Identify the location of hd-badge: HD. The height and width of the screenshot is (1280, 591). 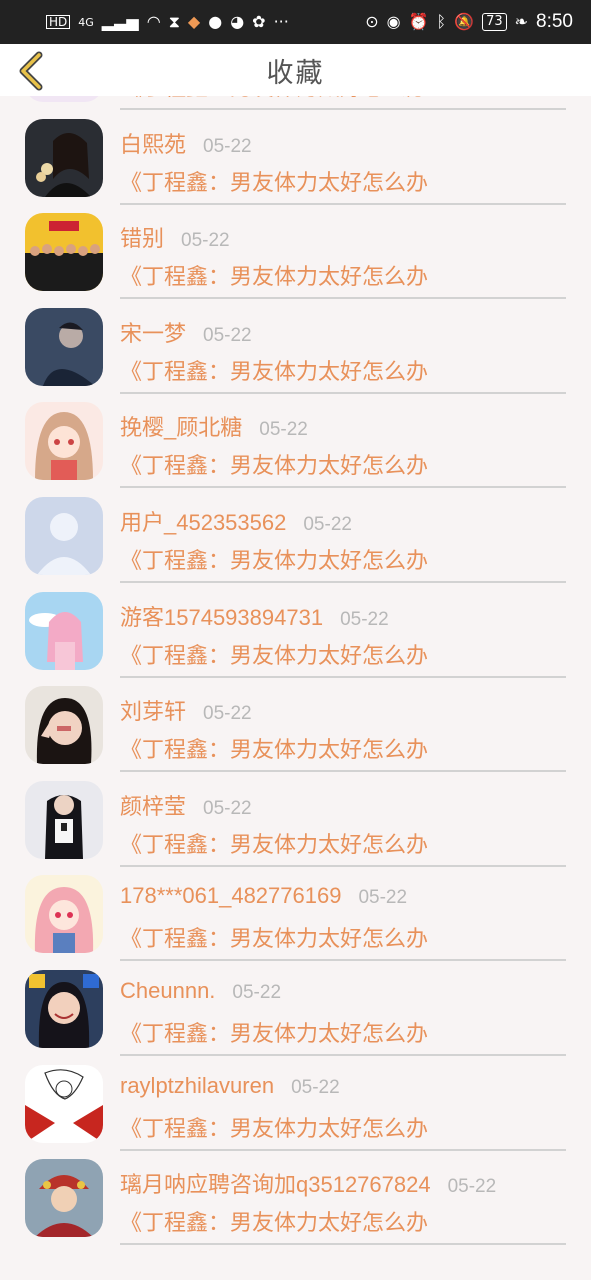
(58, 22).